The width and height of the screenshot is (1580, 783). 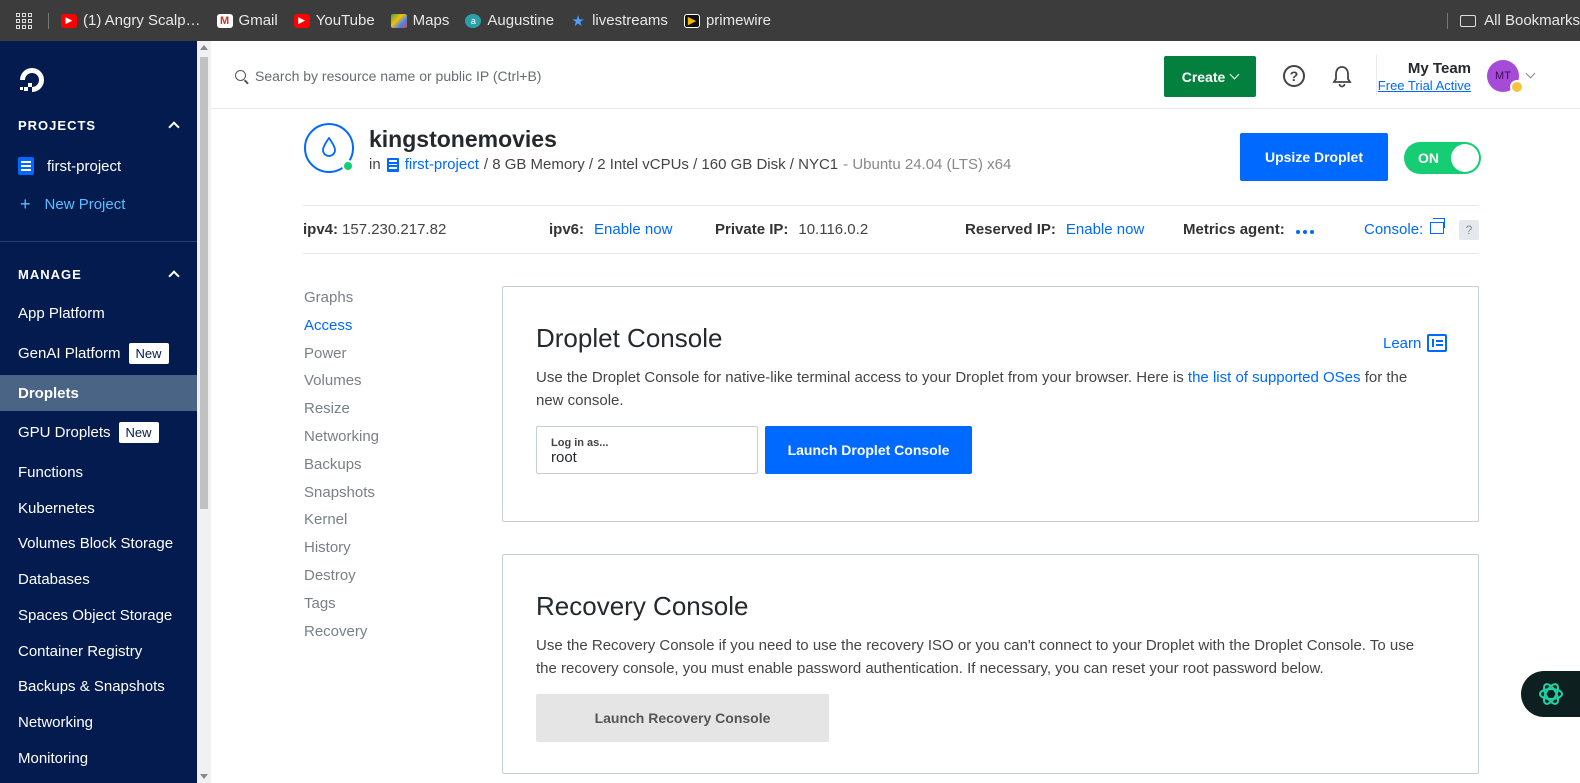 What do you see at coordinates (833, 229) in the screenshot?
I see `private-ip-value: 10.116.0.2` at bounding box center [833, 229].